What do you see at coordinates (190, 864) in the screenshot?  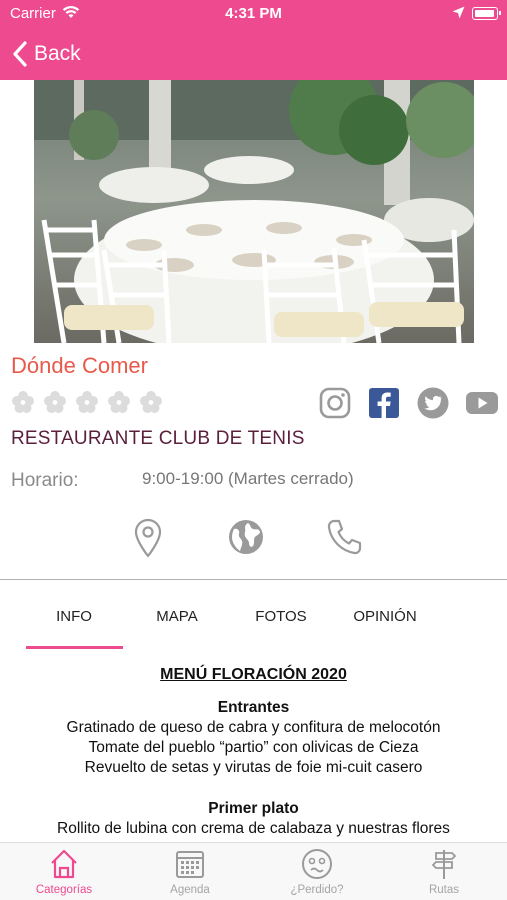 I see `calendar-icon` at bounding box center [190, 864].